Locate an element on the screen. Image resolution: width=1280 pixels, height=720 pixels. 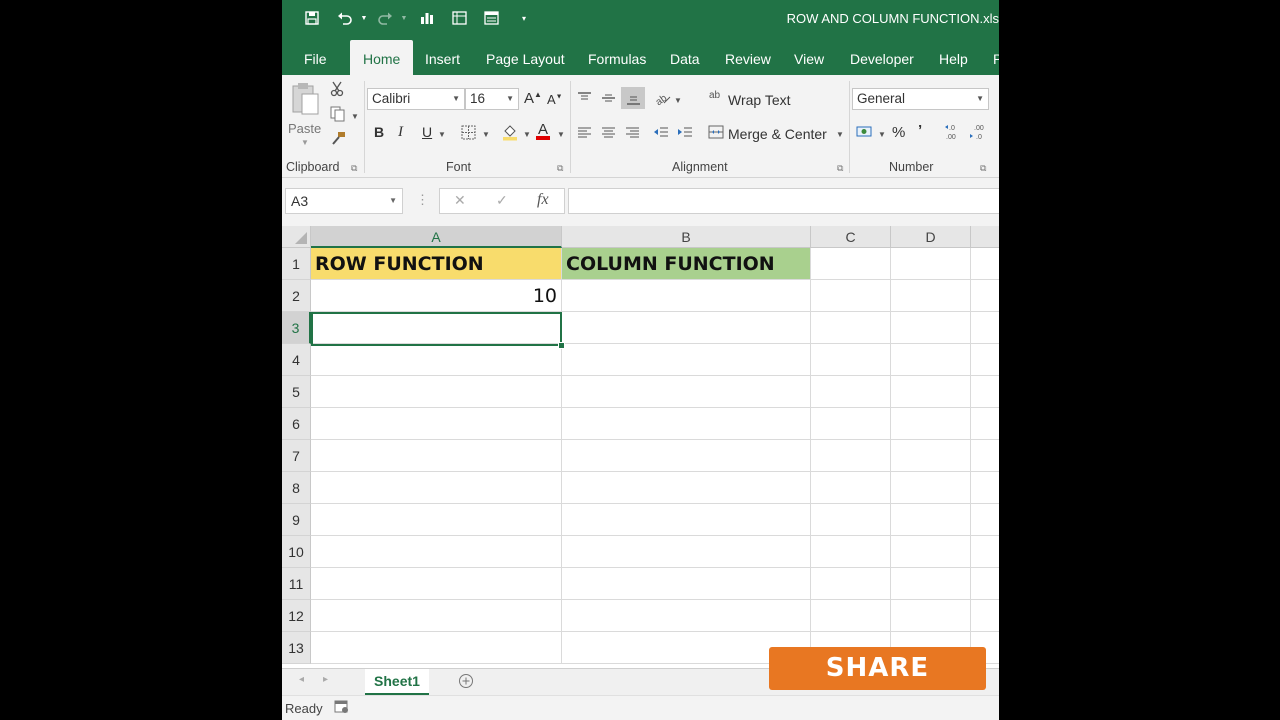
cell-b12 is located at coordinates (686, 616).